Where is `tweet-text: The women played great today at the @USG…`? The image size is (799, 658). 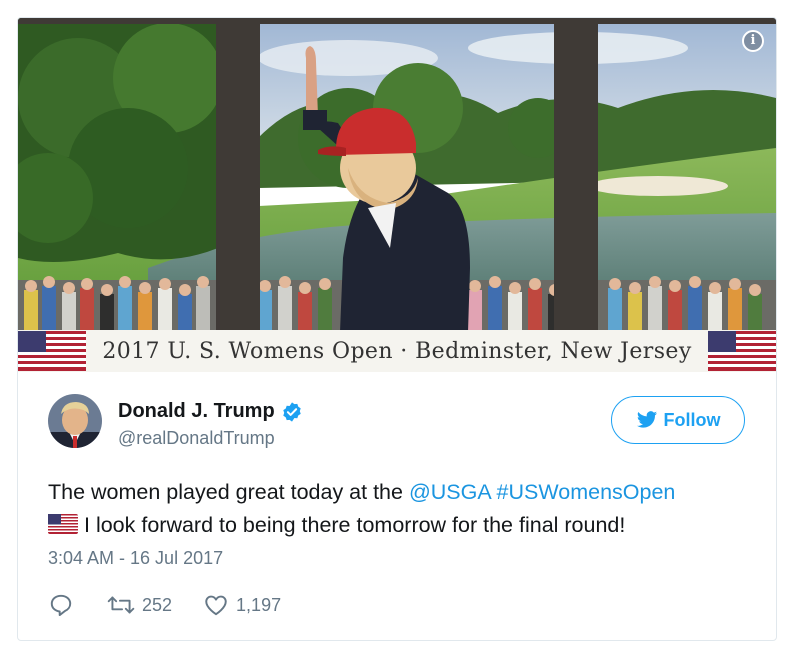
tweet-text: The women played great today at the @USG… is located at coordinates (408, 509).